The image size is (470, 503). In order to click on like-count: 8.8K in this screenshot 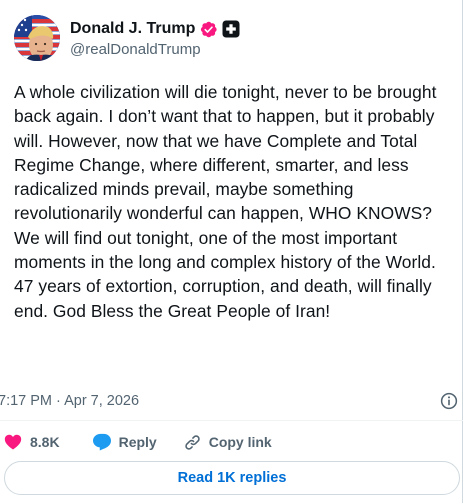, I will do `click(45, 442)`.